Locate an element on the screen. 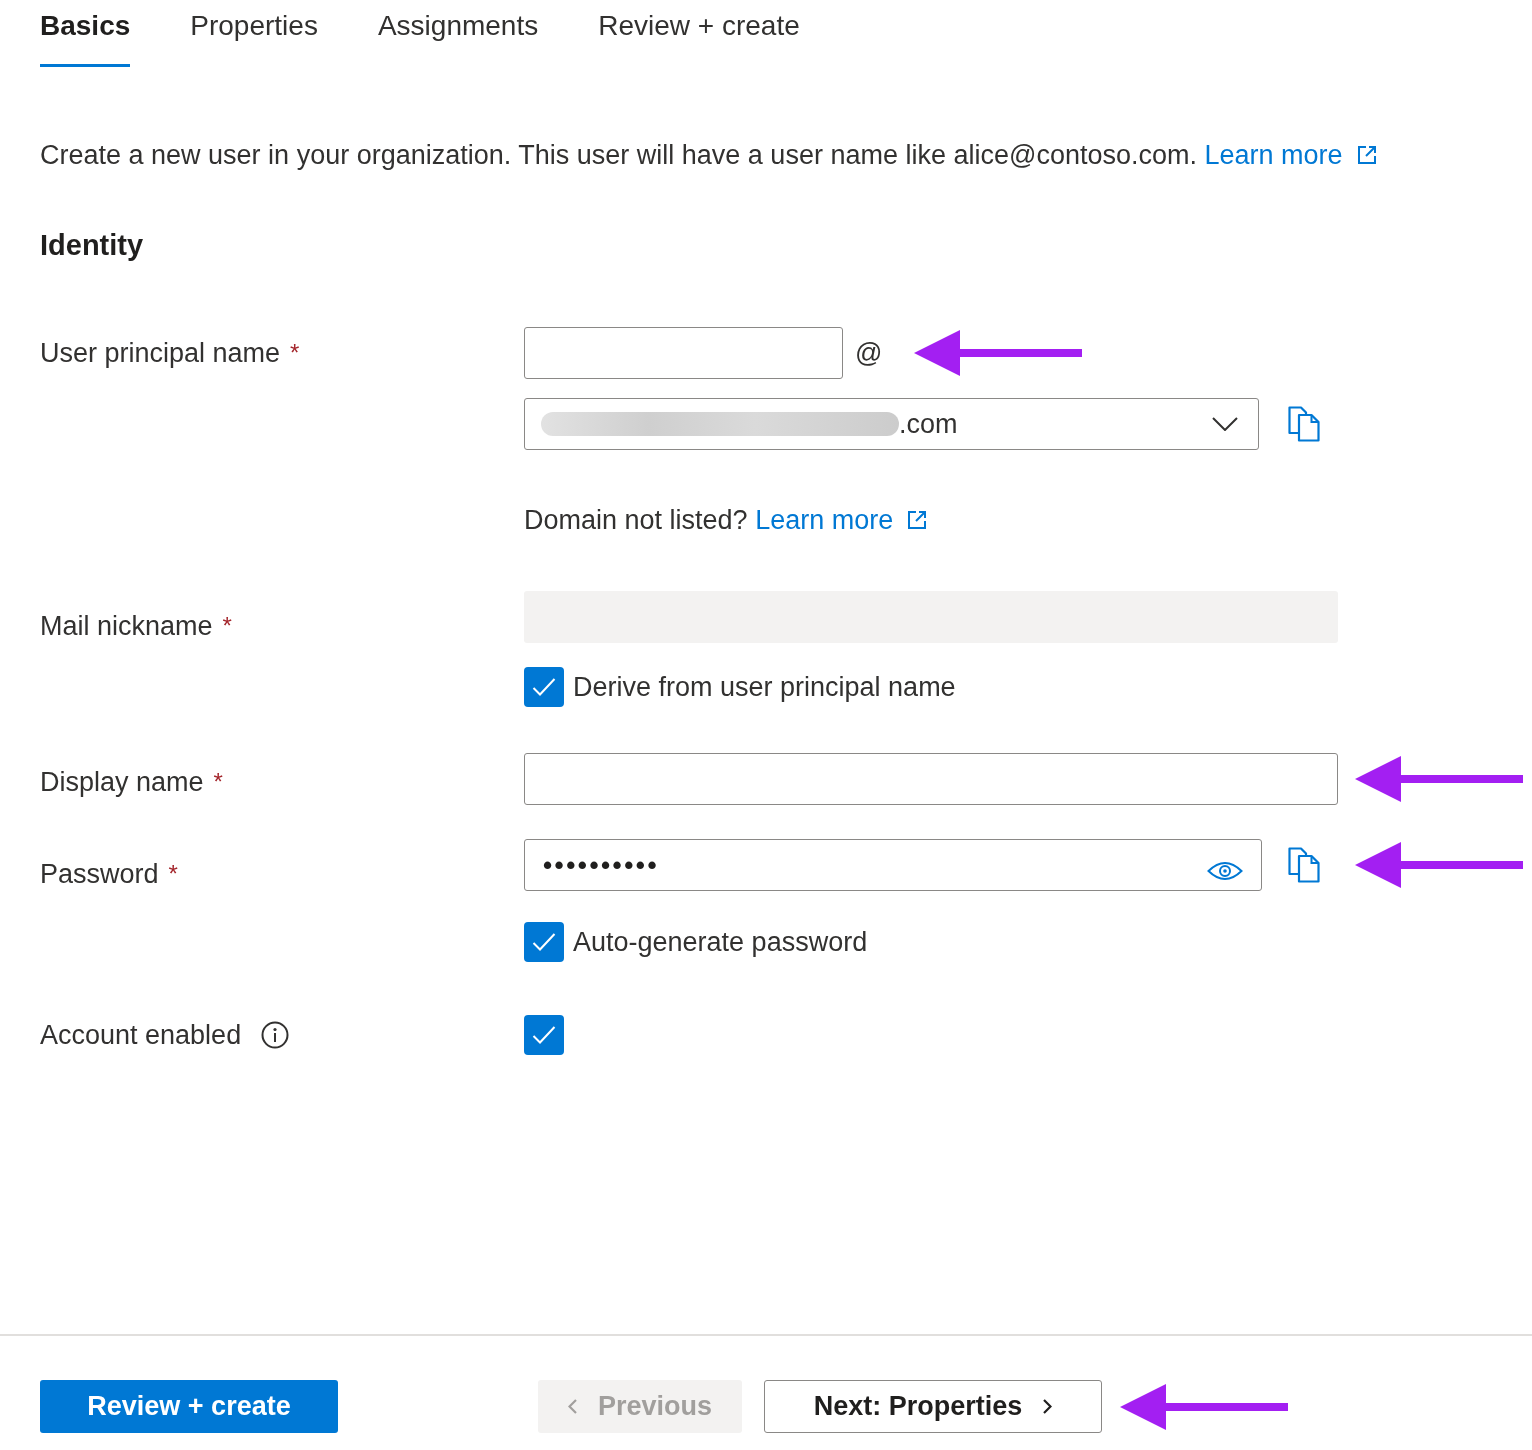 The width and height of the screenshot is (1532, 1450). at-sign: @ is located at coordinates (869, 353).